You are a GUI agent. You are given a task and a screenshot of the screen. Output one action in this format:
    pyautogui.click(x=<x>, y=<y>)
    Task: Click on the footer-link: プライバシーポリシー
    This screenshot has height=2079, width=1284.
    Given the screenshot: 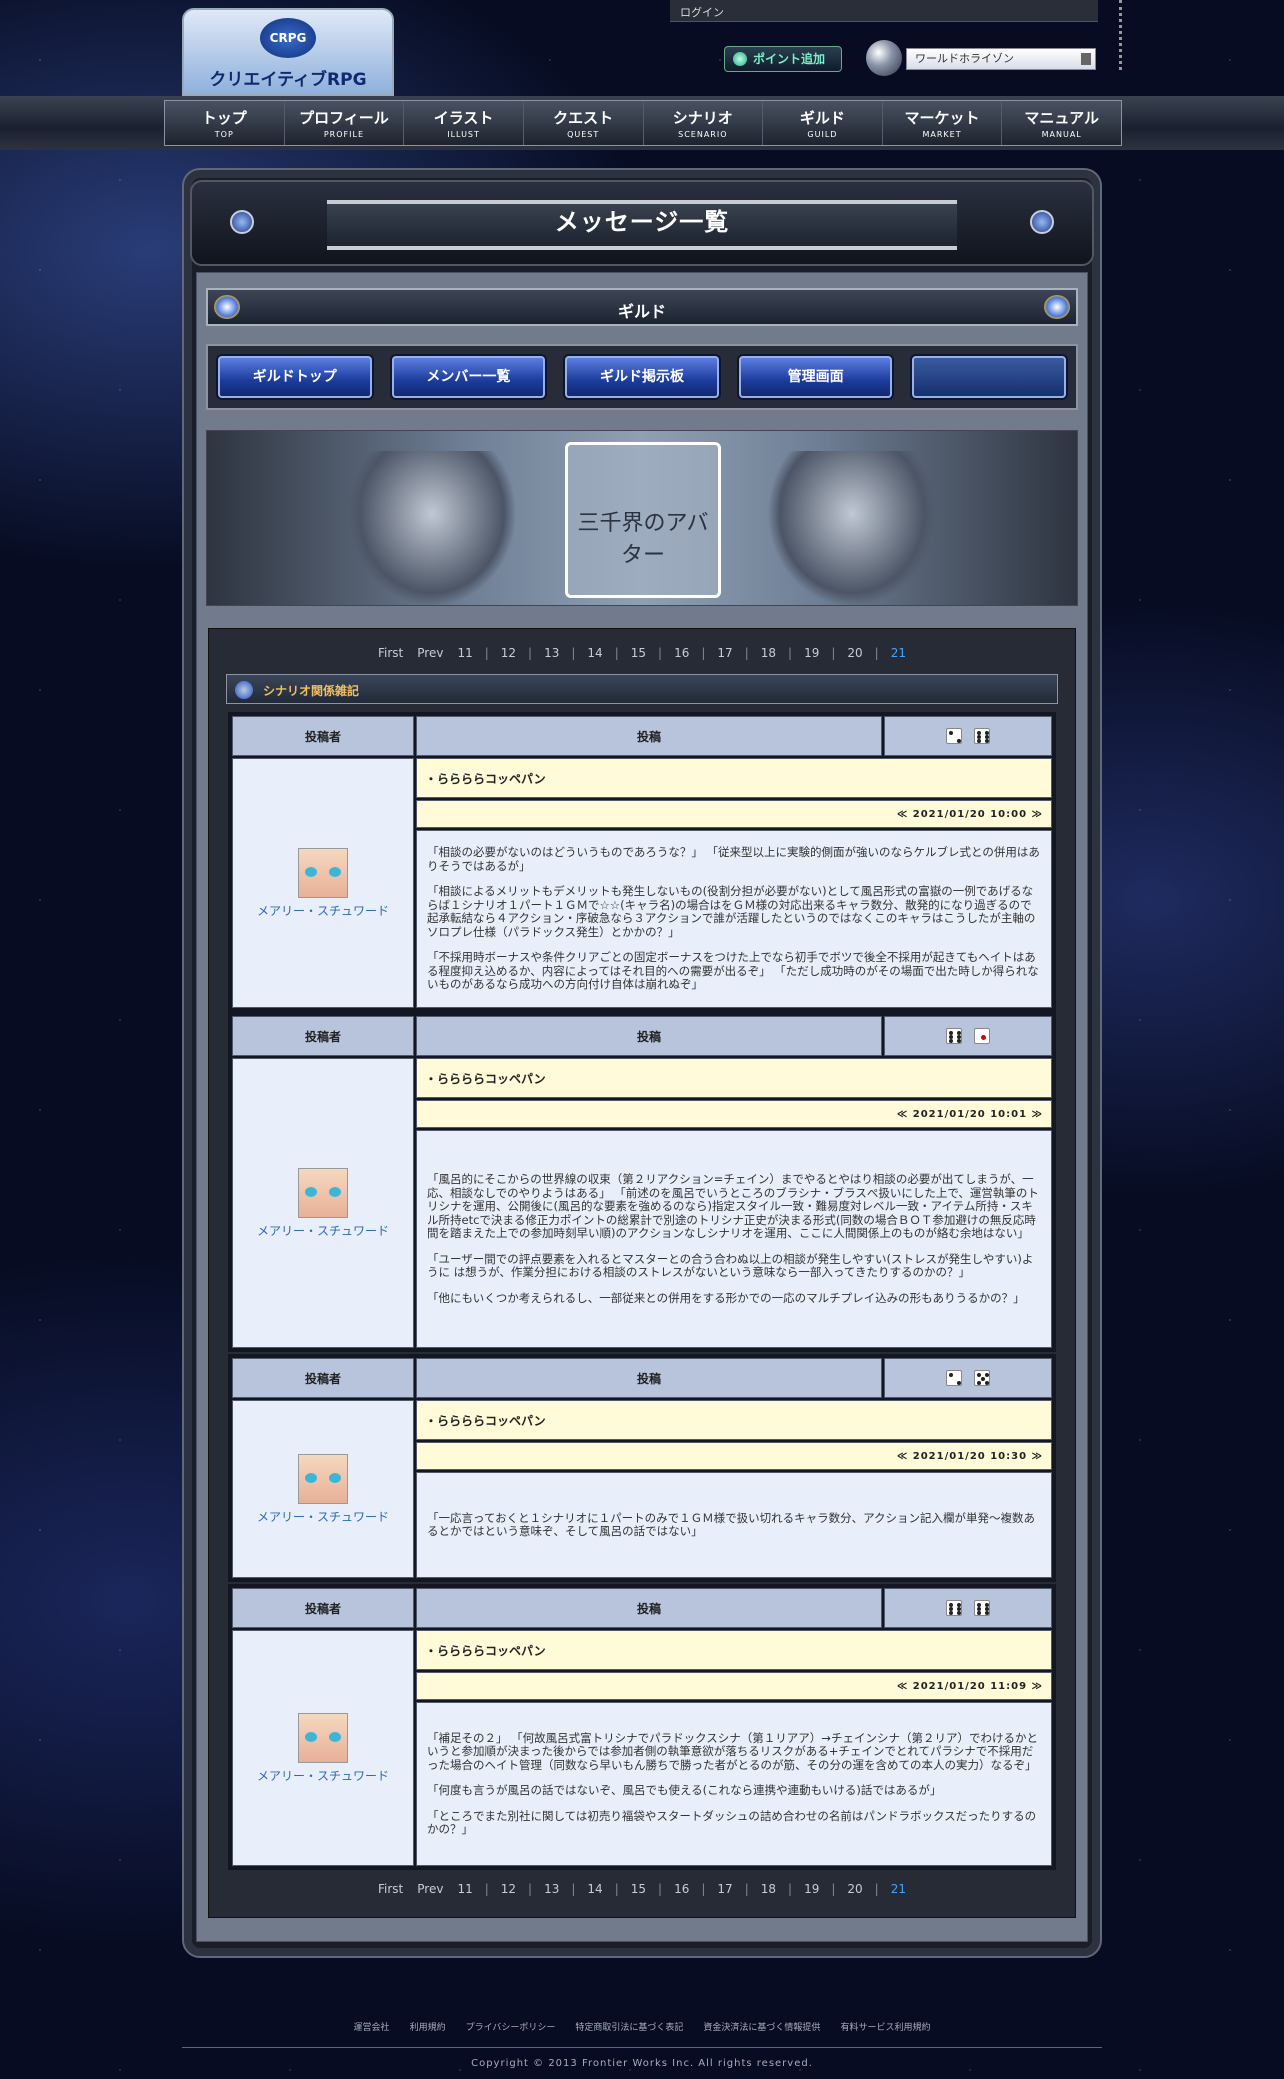 What is the action you would take?
    pyautogui.click(x=511, y=2028)
    